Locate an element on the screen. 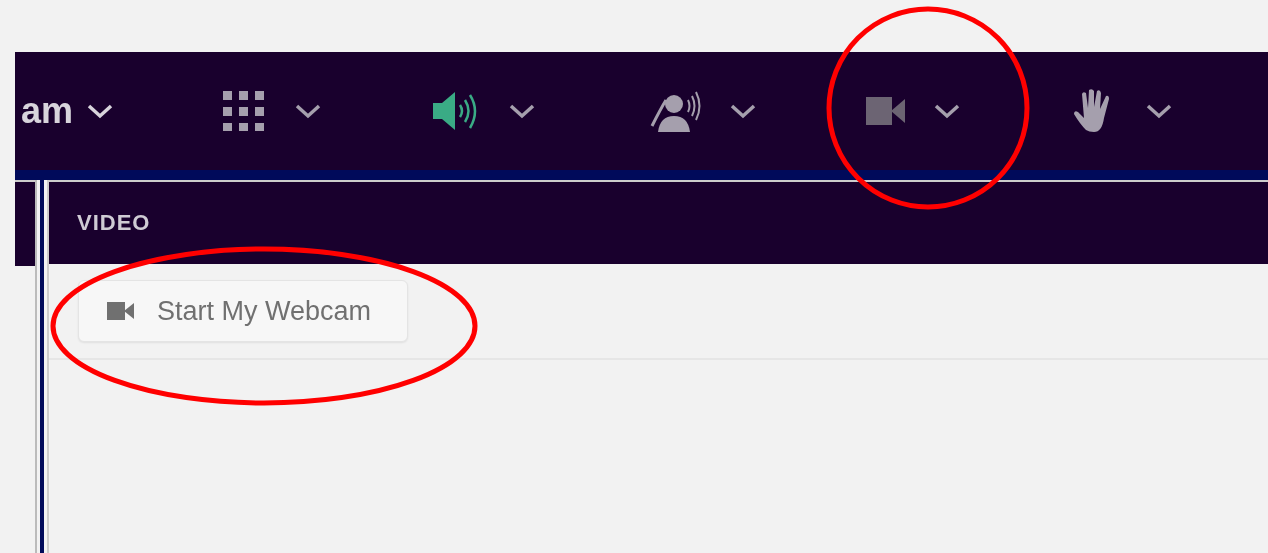 Image resolution: width=1268 pixels, height=553 pixels. speaking-person-icon is located at coordinates (676, 111).